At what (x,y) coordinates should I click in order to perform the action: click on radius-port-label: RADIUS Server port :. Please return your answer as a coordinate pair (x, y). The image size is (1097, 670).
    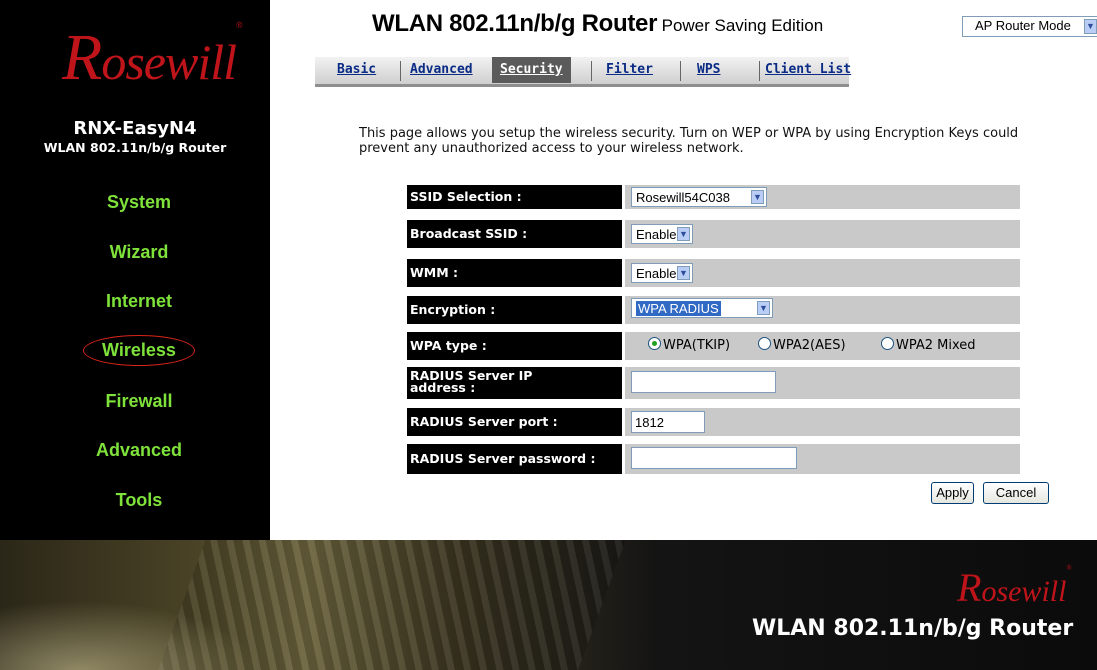
    Looking at the image, I should click on (514, 422).